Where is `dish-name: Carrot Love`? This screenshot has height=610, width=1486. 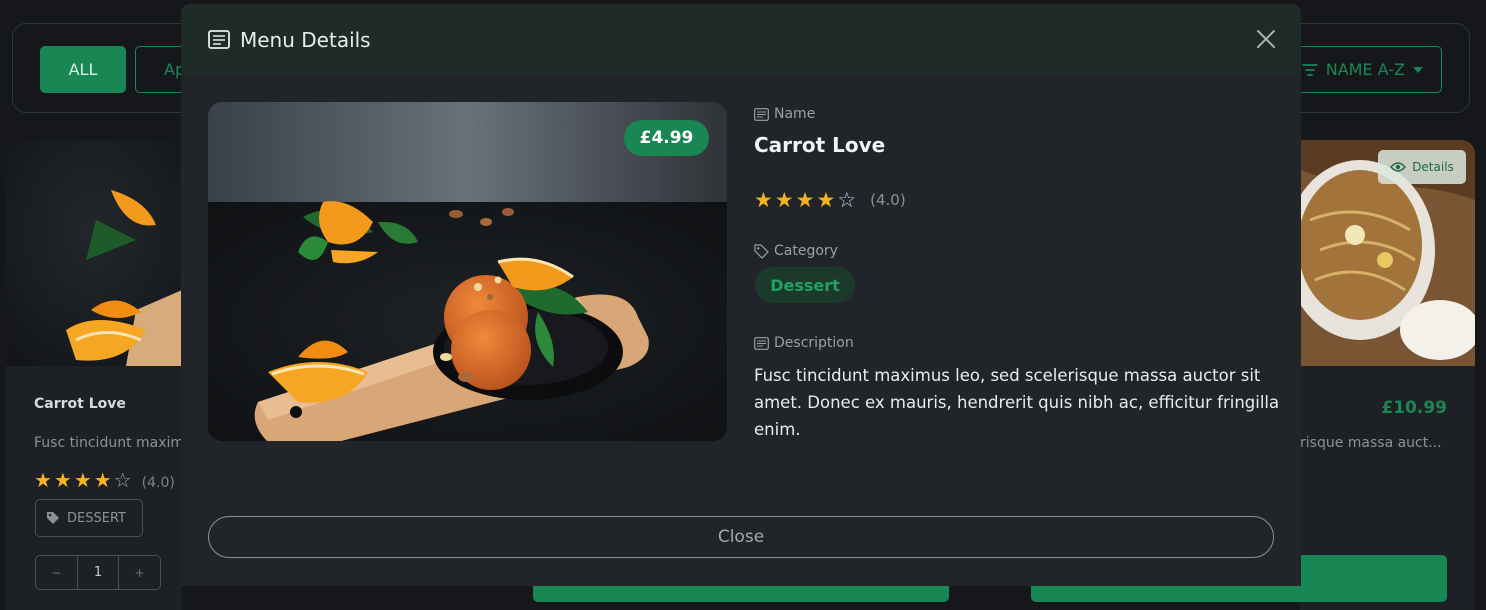 dish-name: Carrot Love is located at coordinates (820, 145).